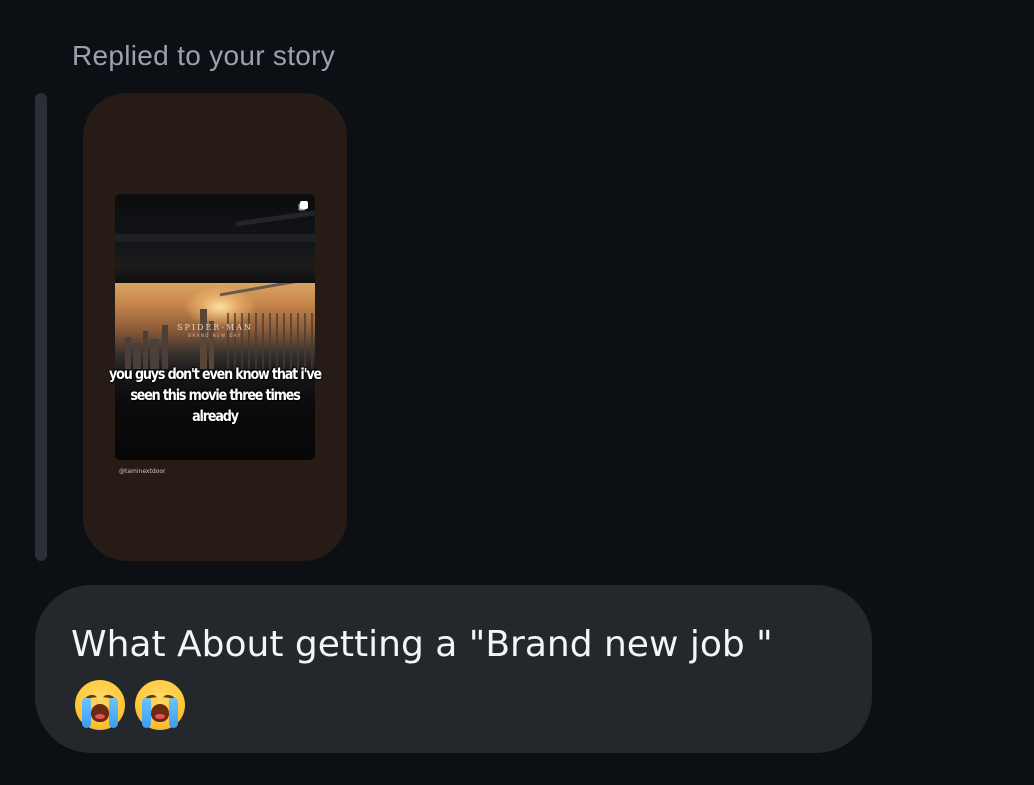  What do you see at coordinates (130, 705) in the screenshot?
I see `emoji-row` at bounding box center [130, 705].